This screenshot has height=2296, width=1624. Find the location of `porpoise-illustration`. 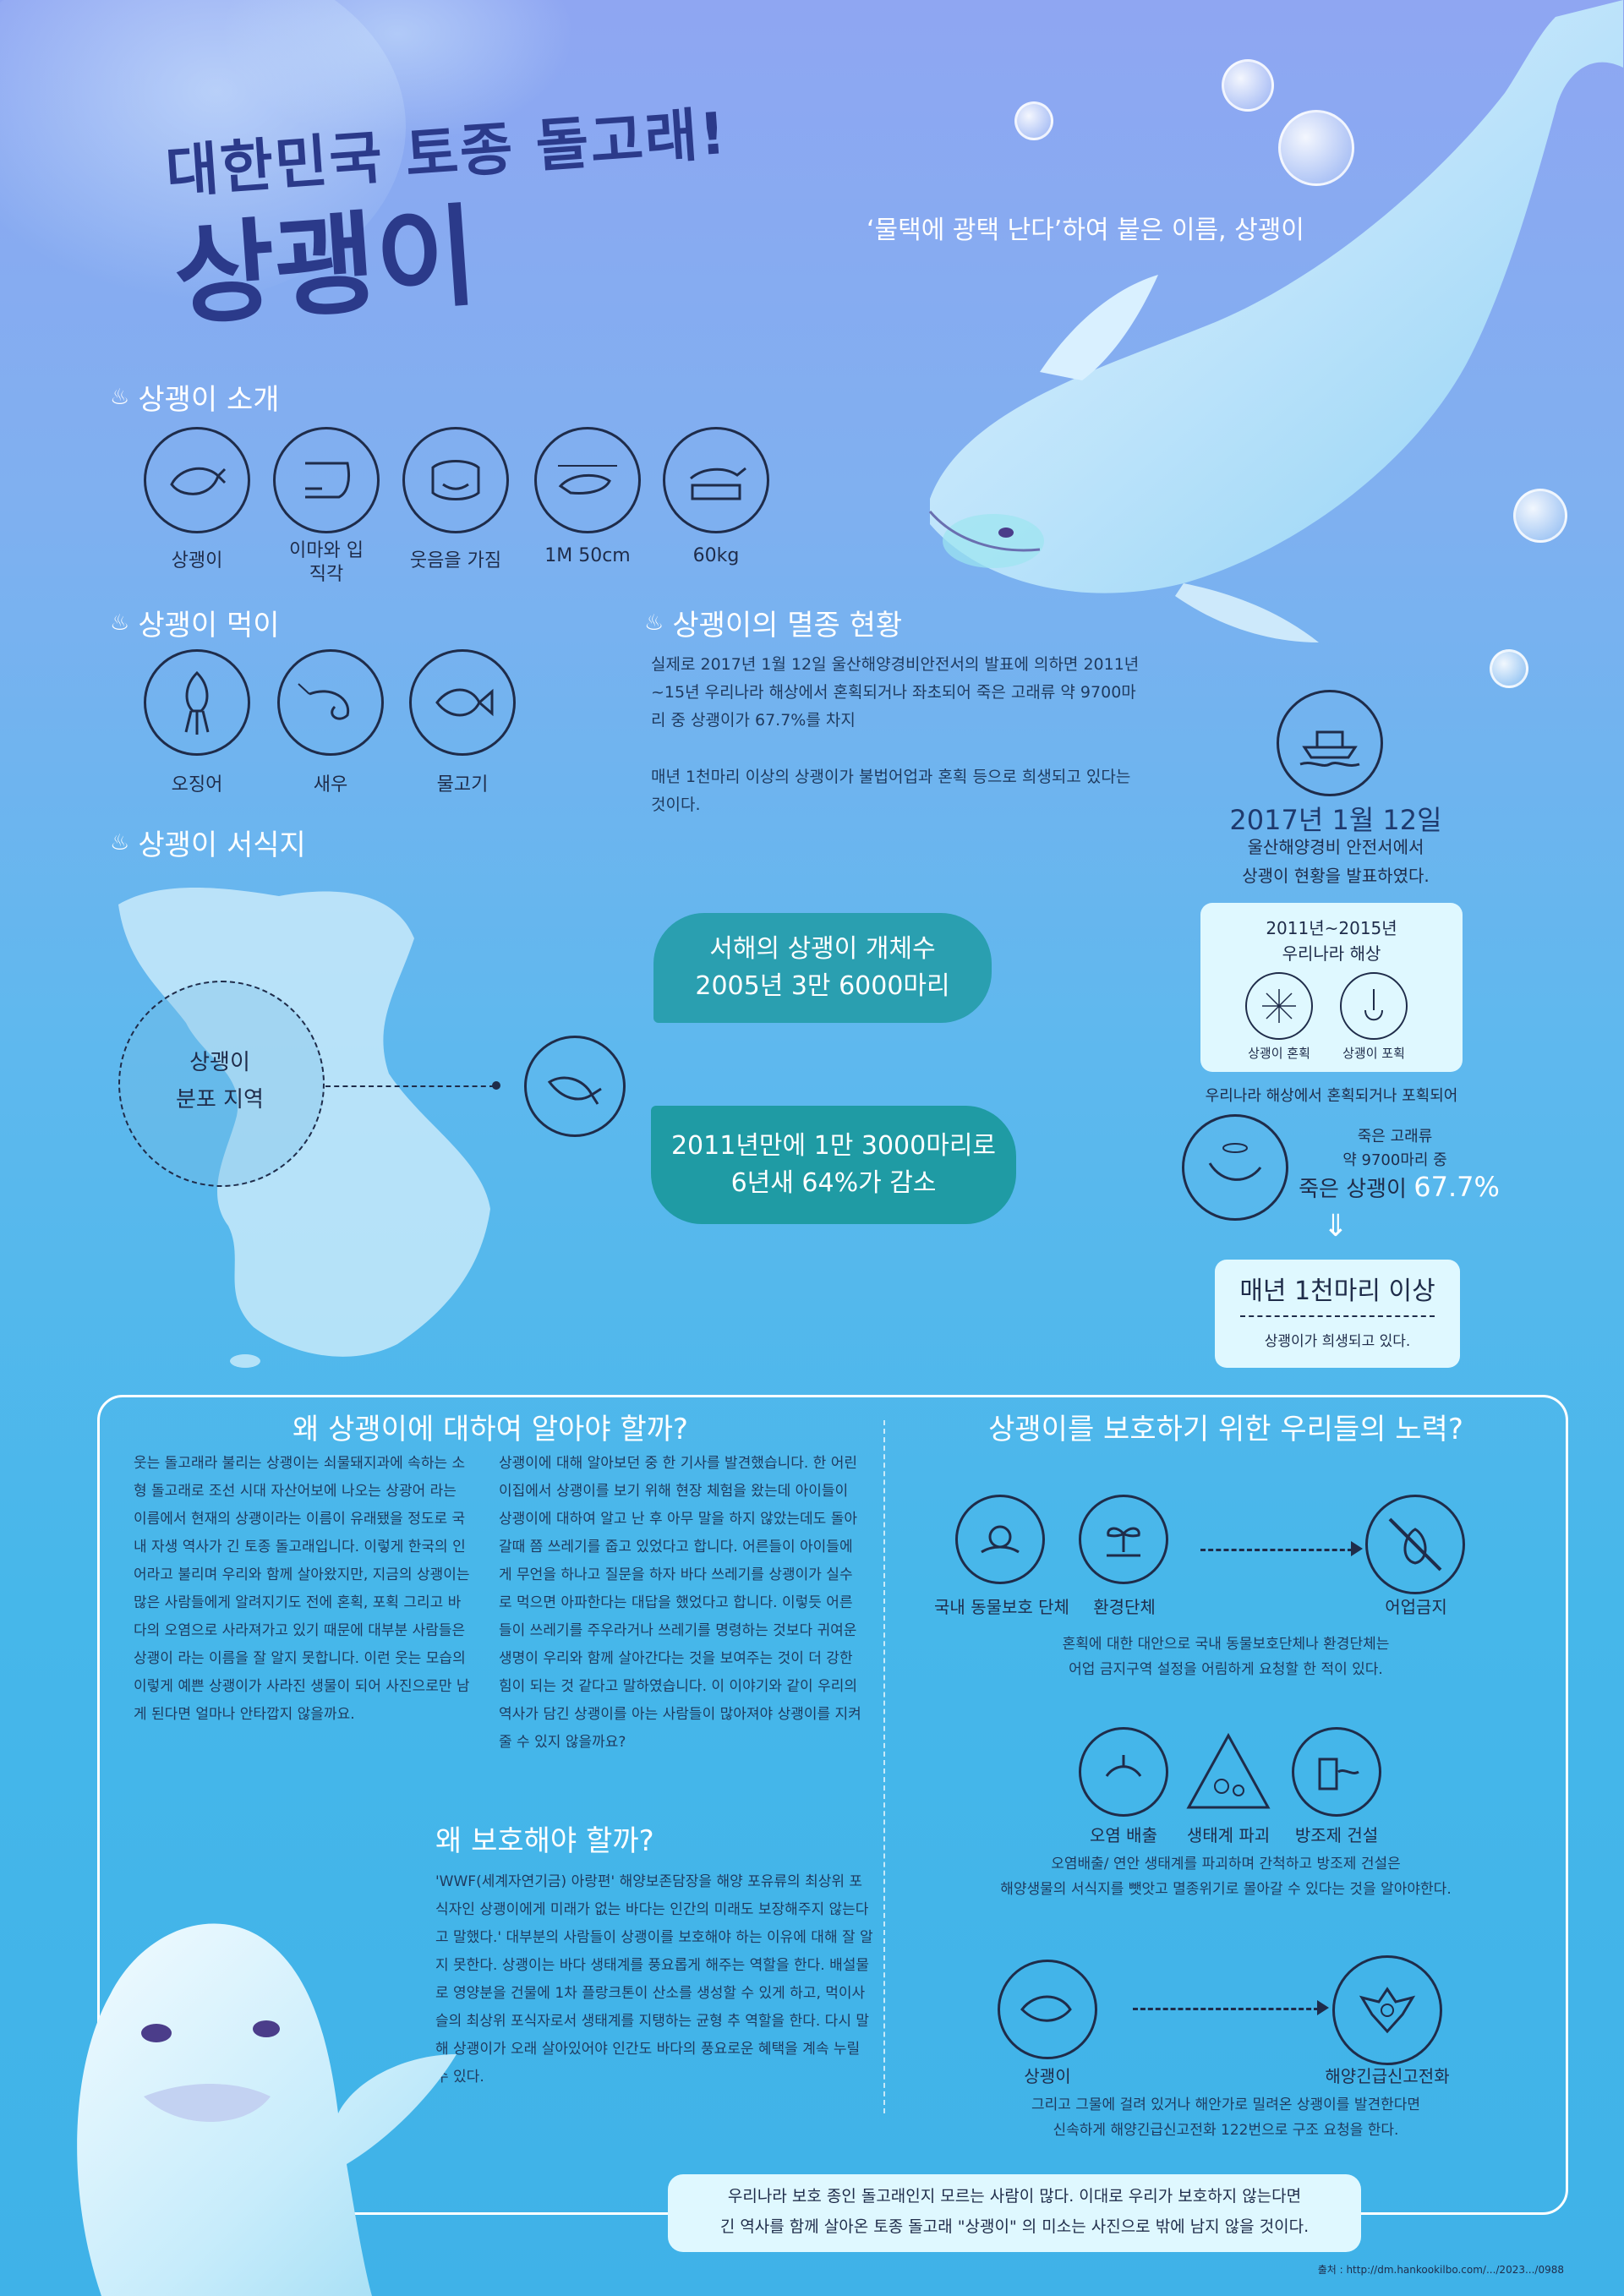

porpoise-illustration is located at coordinates (267, 2109).